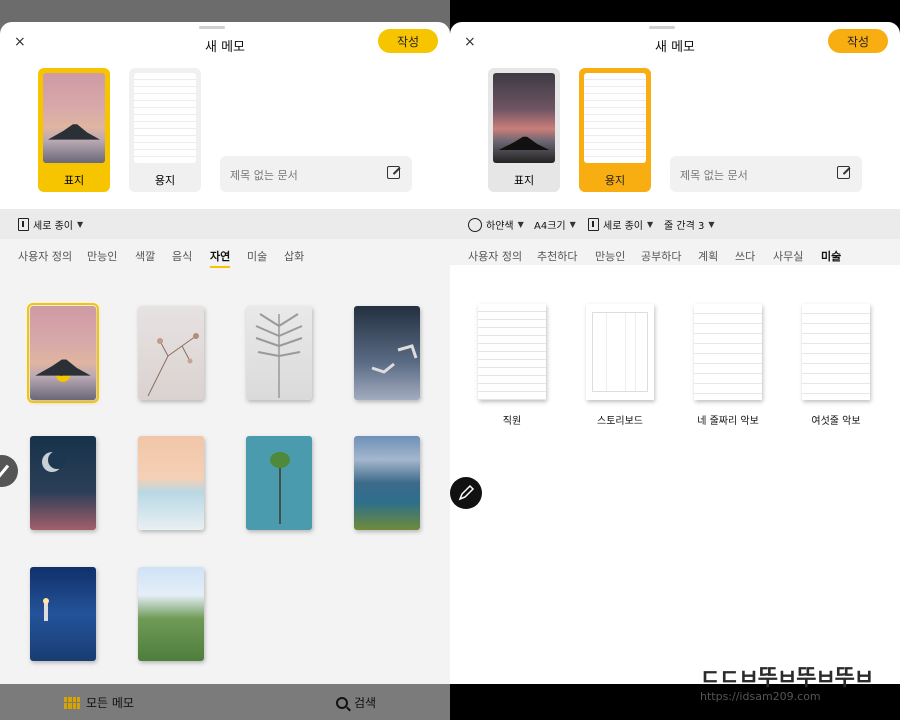  Describe the element at coordinates (550, 226) in the screenshot. I see `size-label: A4크기` at that location.